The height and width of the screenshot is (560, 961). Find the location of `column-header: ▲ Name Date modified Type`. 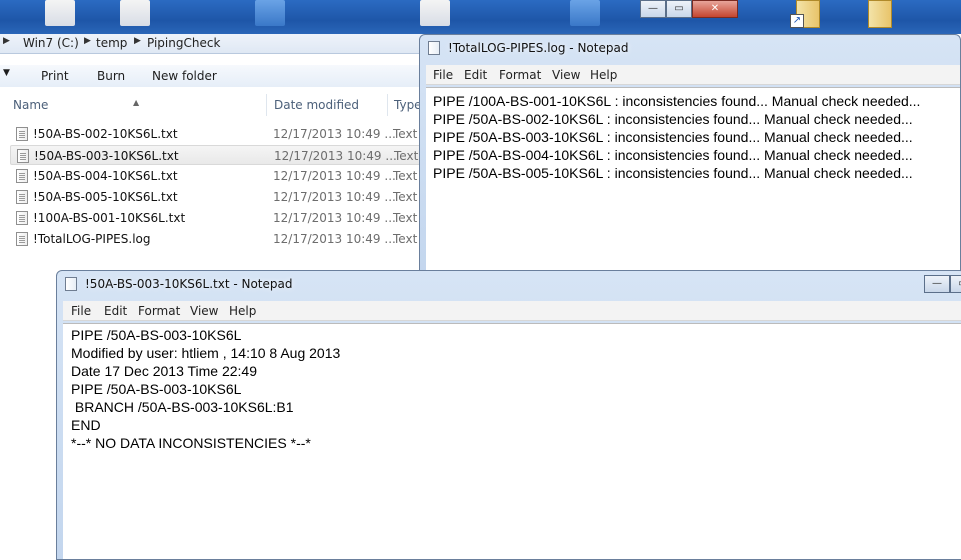

column-header: ▲ Name Date modified Type is located at coordinates (220, 105).